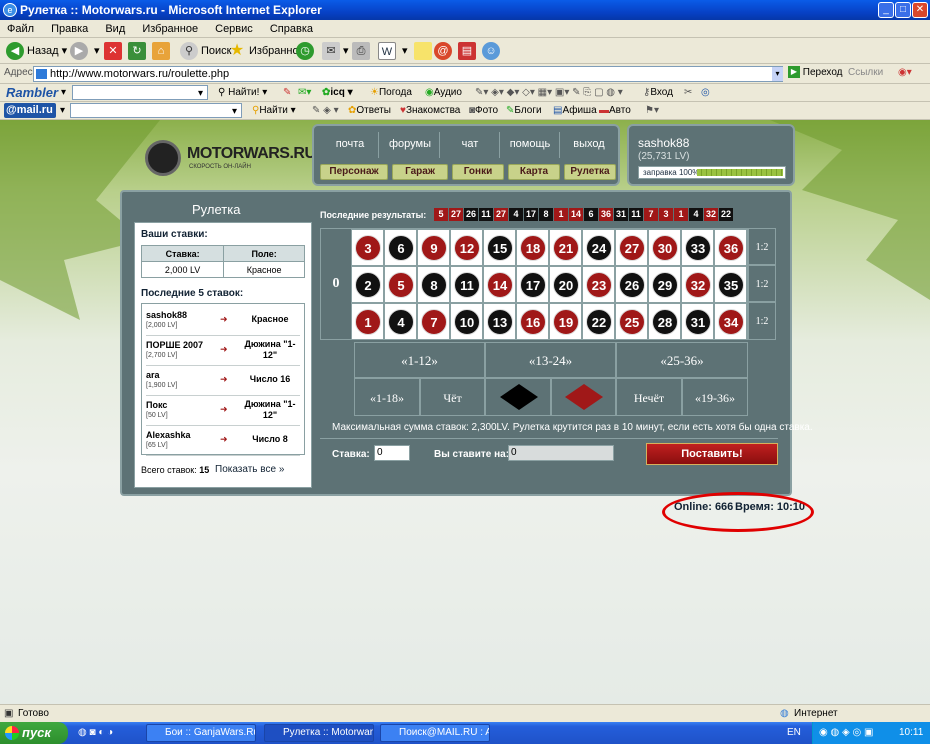 The height and width of the screenshot is (744, 930). Describe the element at coordinates (549, 93) in the screenshot. I see `rambler-tools-icons: ✎▾ ◈▾ ◆▾ ◇▾ ▦▾ ▣▾ ✎ ⎘ ▢ ◍ ▾` at that location.